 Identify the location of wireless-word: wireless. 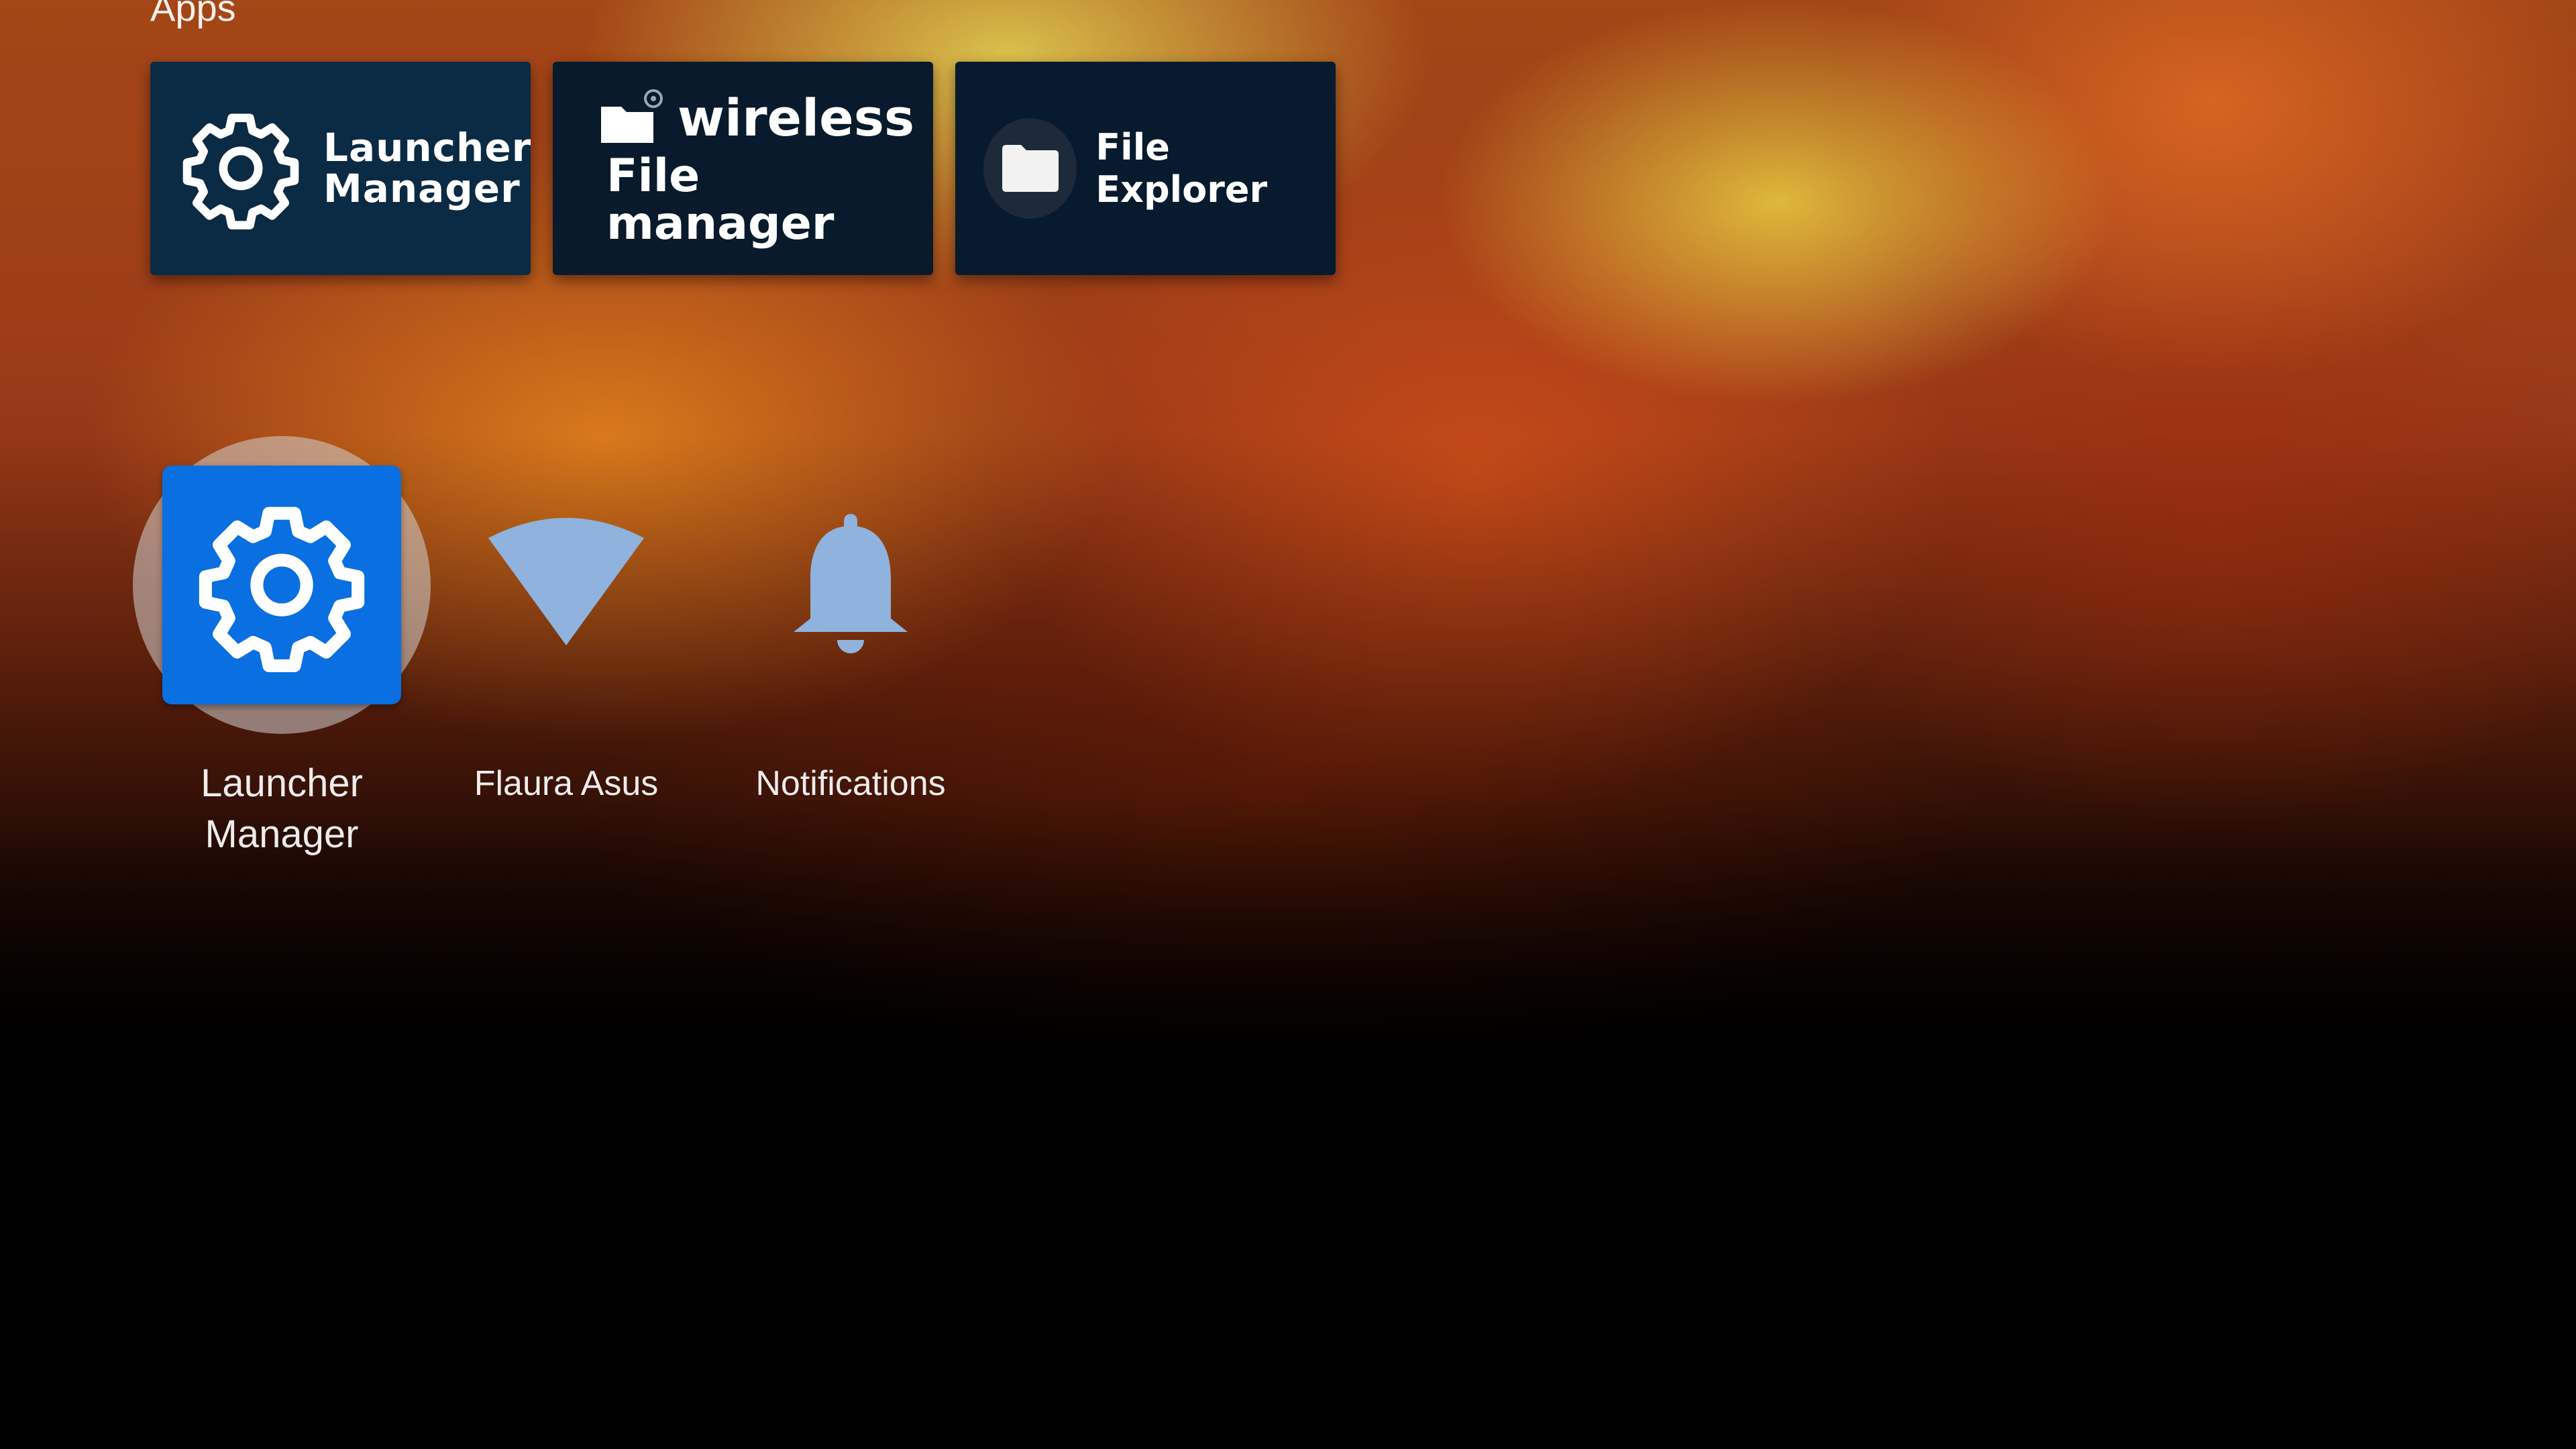
(796, 117).